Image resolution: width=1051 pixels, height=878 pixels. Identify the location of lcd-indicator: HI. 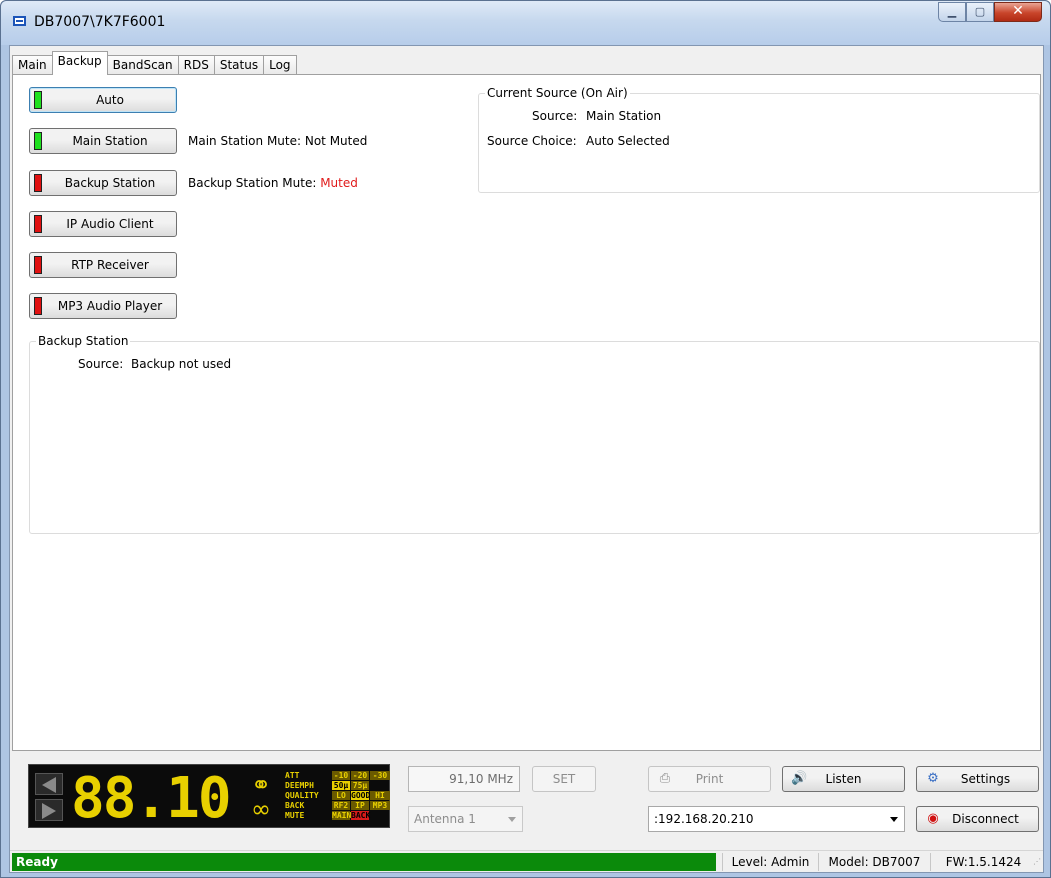
(380, 795).